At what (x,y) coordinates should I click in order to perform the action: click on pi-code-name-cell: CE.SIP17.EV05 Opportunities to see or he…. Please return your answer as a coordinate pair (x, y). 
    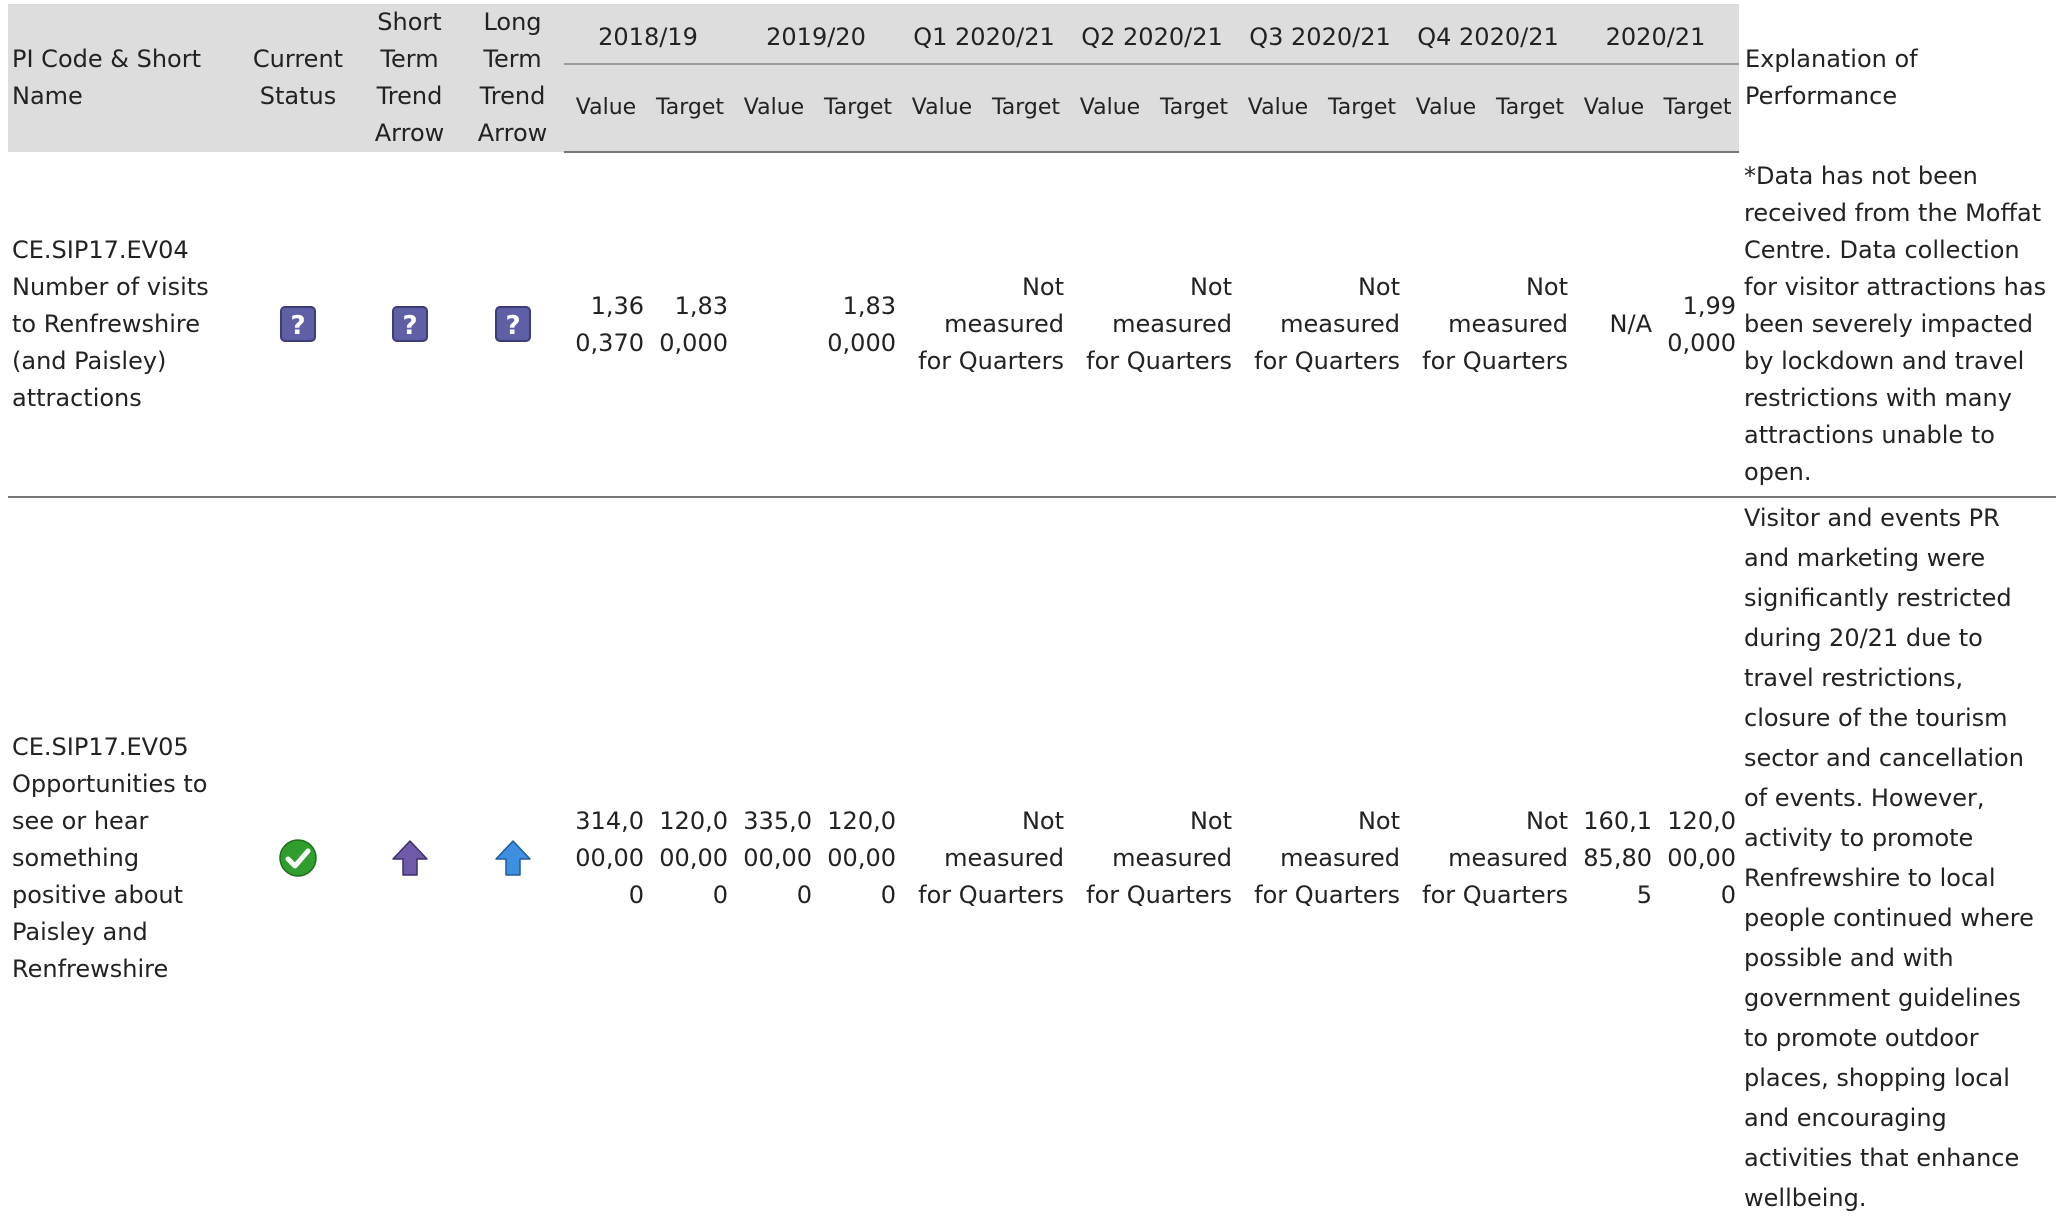
    Looking at the image, I should click on (123, 857).